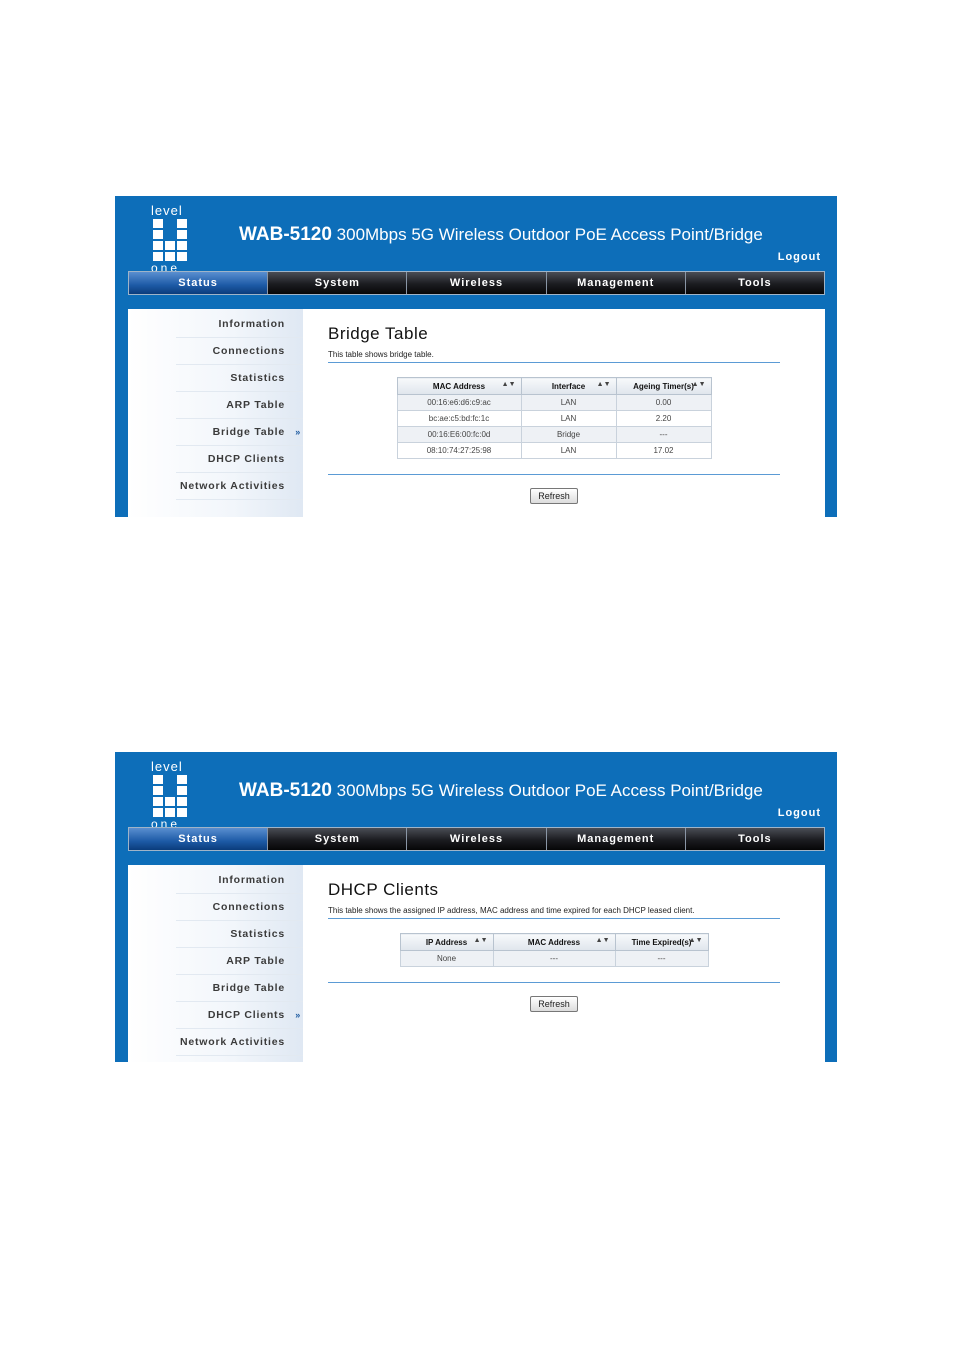 The image size is (954, 1351). What do you see at coordinates (446, 942) in the screenshot?
I see `column-header-ip-address: IP Address ▲▼` at bounding box center [446, 942].